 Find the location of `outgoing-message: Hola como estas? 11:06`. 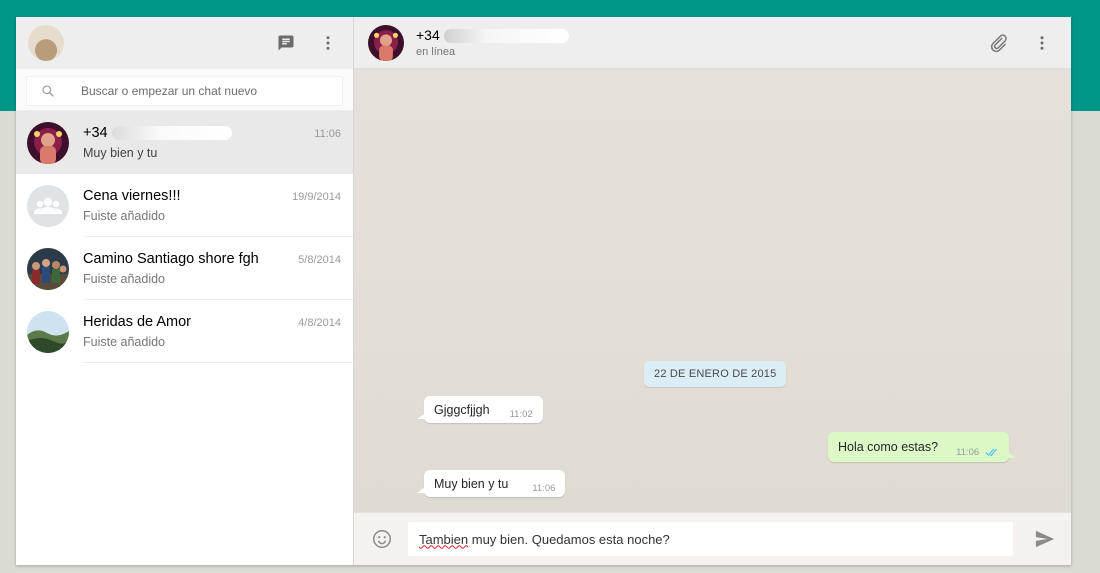

outgoing-message: Hola como estas? 11:06 is located at coordinates (922, 447).